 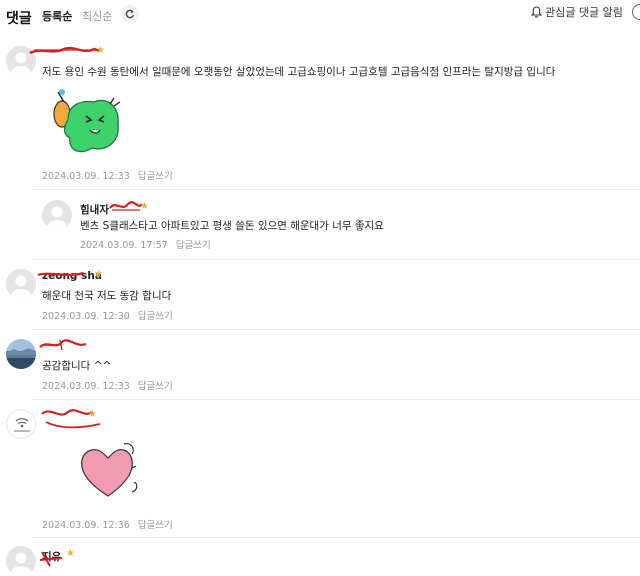 What do you see at coordinates (19, 19) in the screenshot?
I see `comments-title: 댓글` at bounding box center [19, 19].